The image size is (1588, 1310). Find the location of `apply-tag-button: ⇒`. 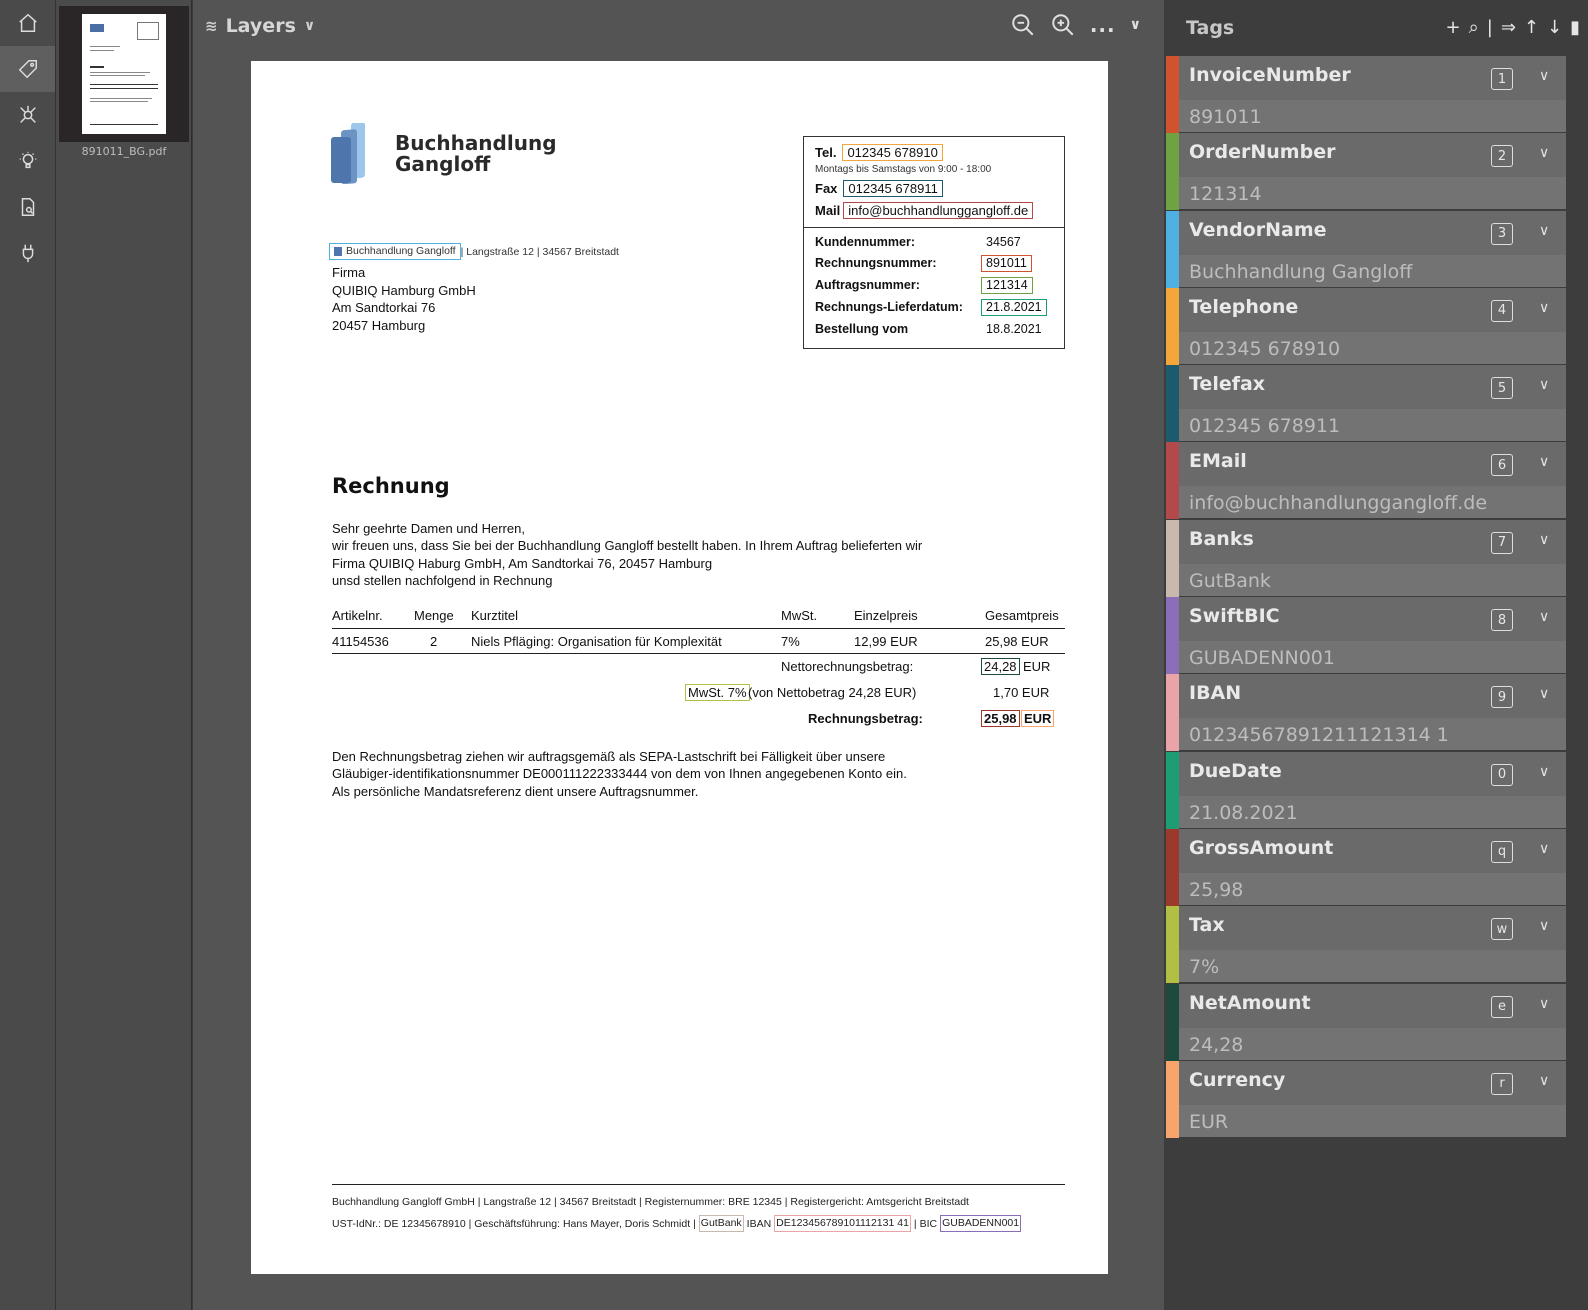

apply-tag-button: ⇒ is located at coordinates (1508, 27).